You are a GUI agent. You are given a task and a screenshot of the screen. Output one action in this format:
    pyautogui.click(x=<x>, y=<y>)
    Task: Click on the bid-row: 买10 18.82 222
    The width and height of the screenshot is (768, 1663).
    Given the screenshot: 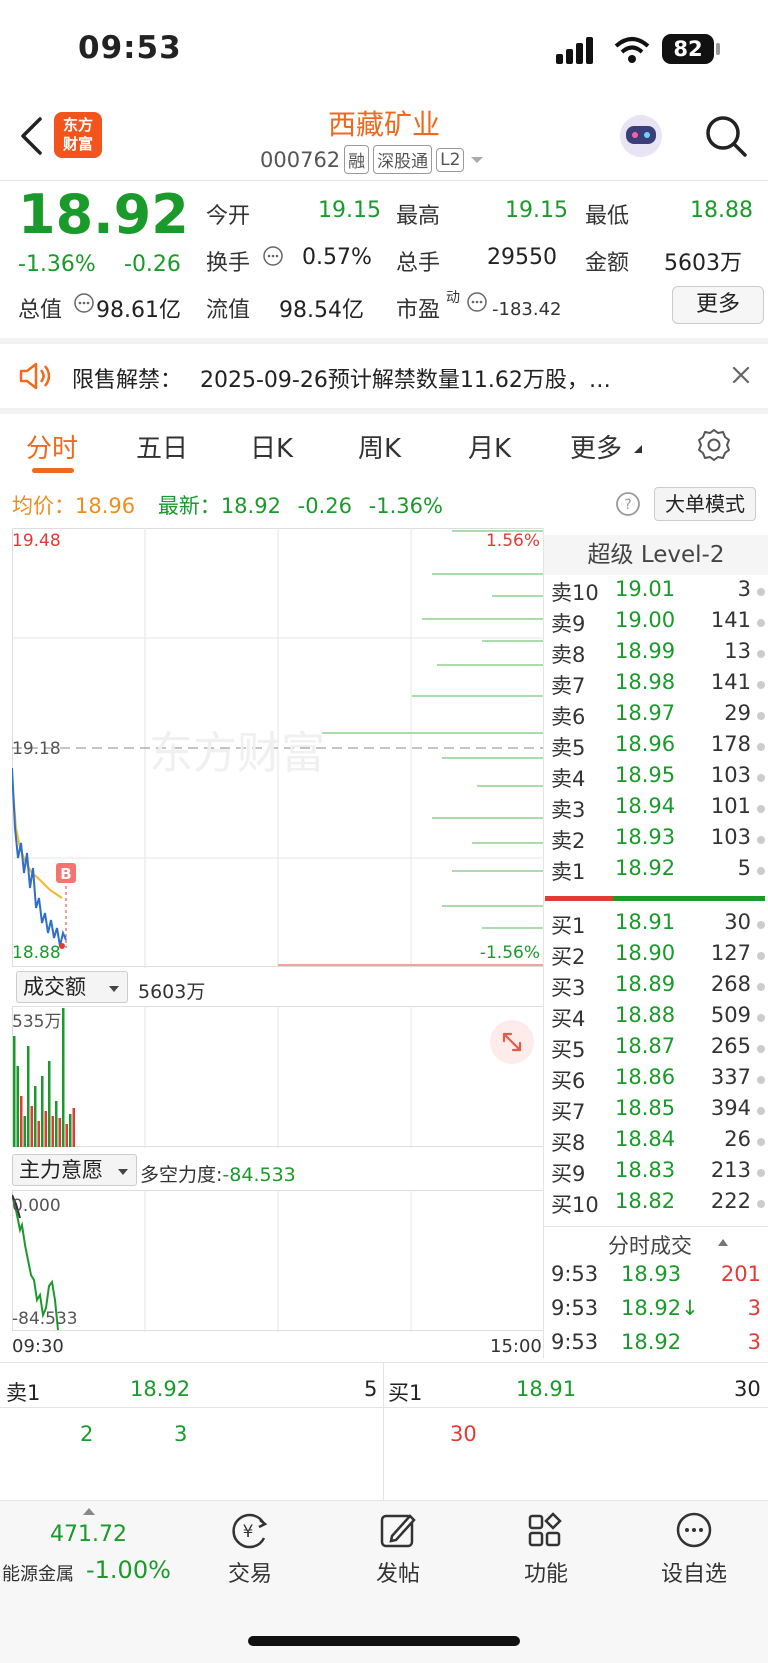 What is the action you would take?
    pyautogui.click(x=658, y=1204)
    